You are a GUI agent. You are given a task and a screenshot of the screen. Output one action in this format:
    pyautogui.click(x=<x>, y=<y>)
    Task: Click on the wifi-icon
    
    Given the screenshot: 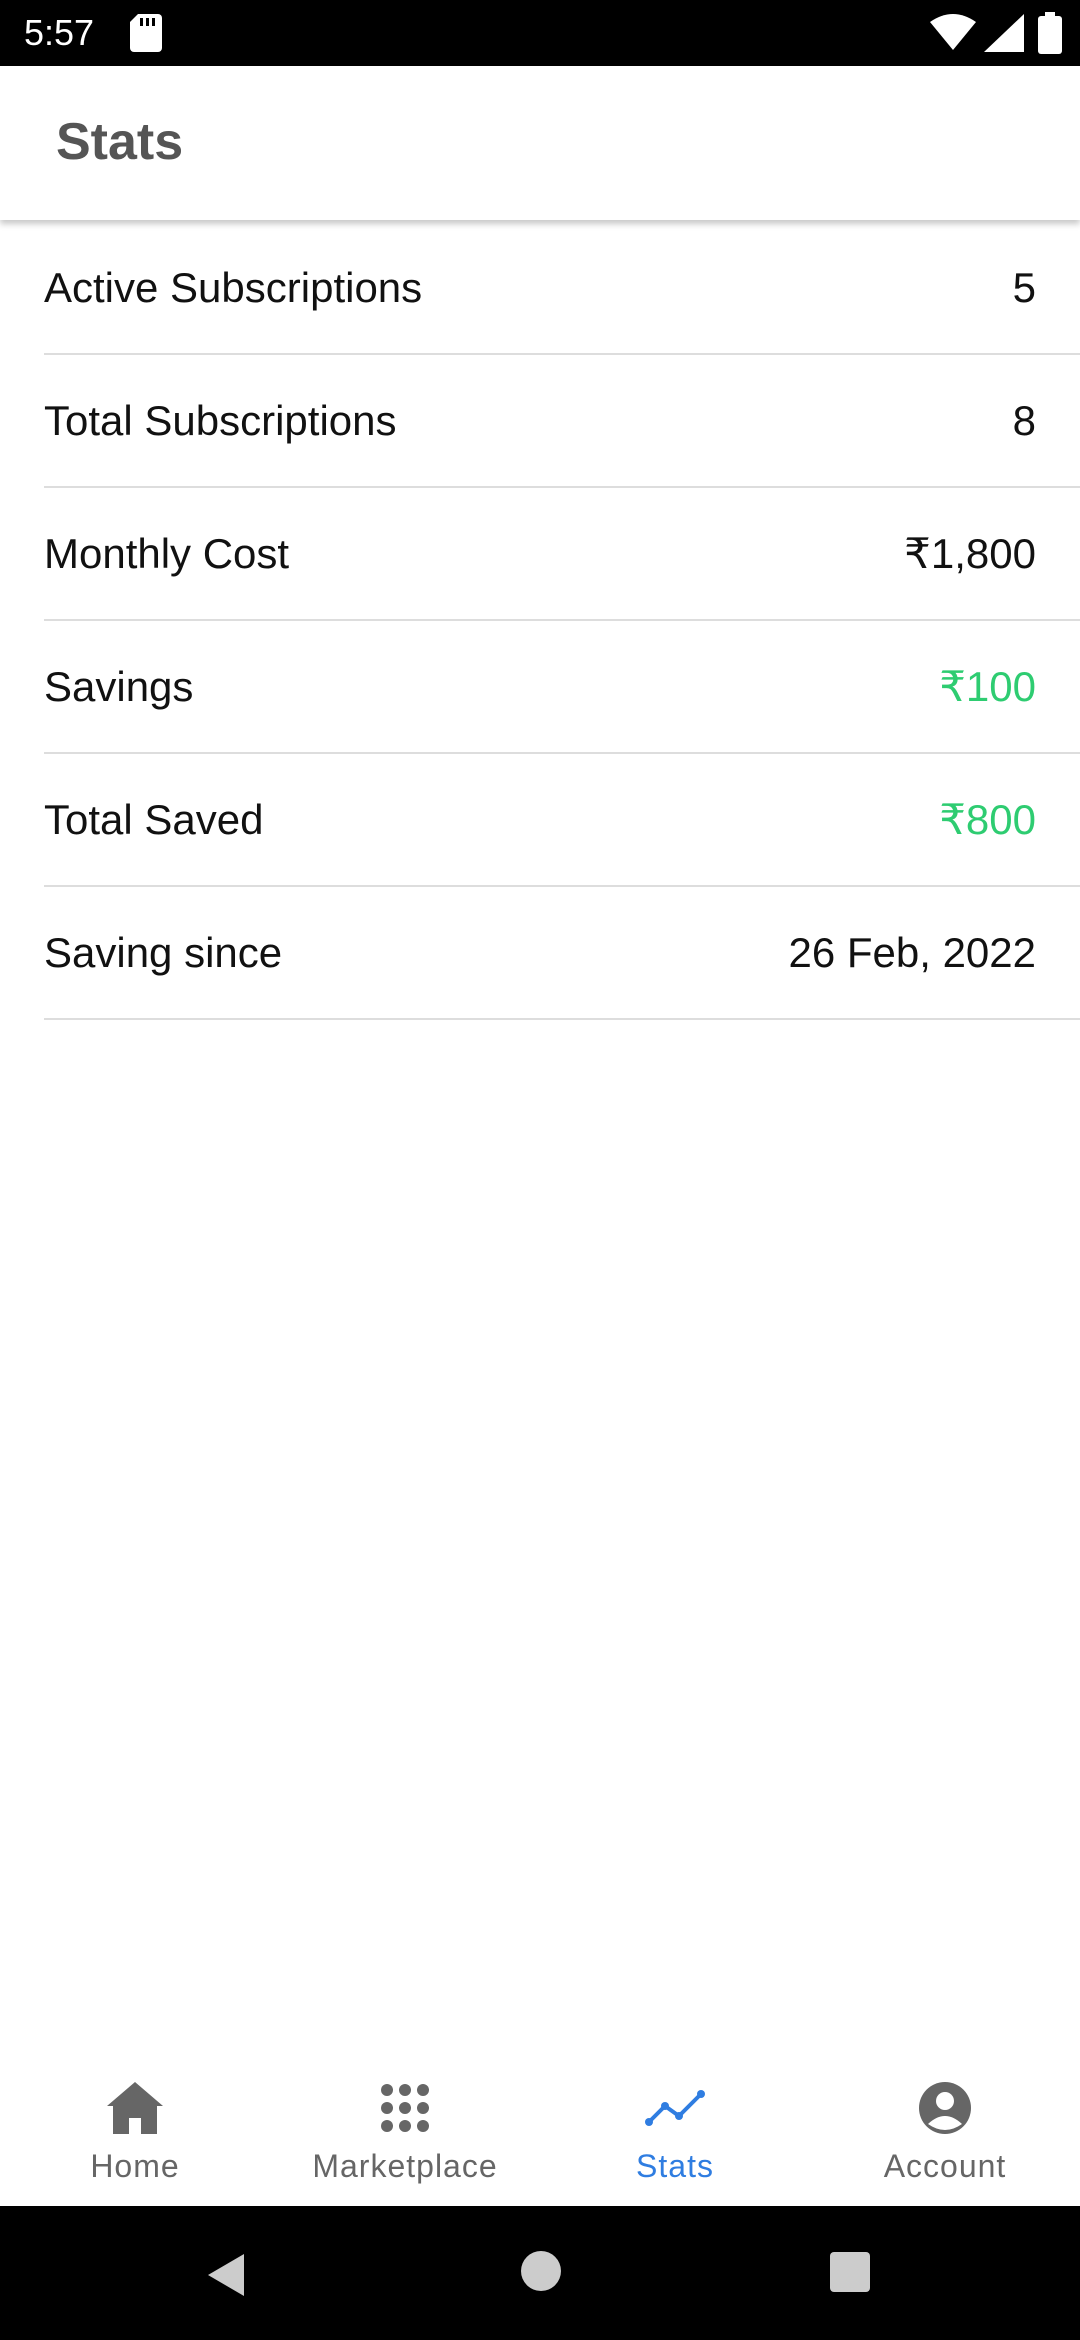 What is the action you would take?
    pyautogui.click(x=953, y=32)
    